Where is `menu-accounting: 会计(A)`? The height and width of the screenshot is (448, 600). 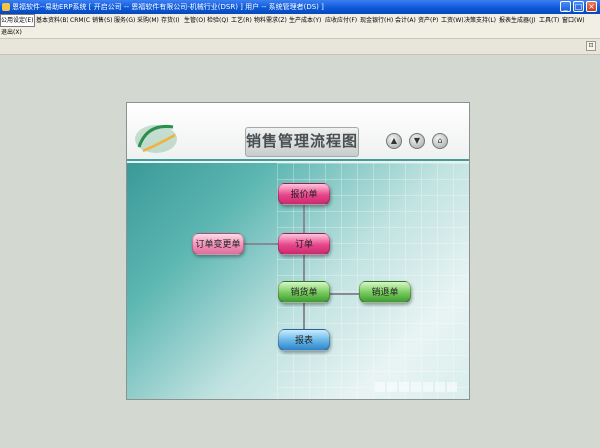
menu-accounting: 会计(A) is located at coordinates (406, 20).